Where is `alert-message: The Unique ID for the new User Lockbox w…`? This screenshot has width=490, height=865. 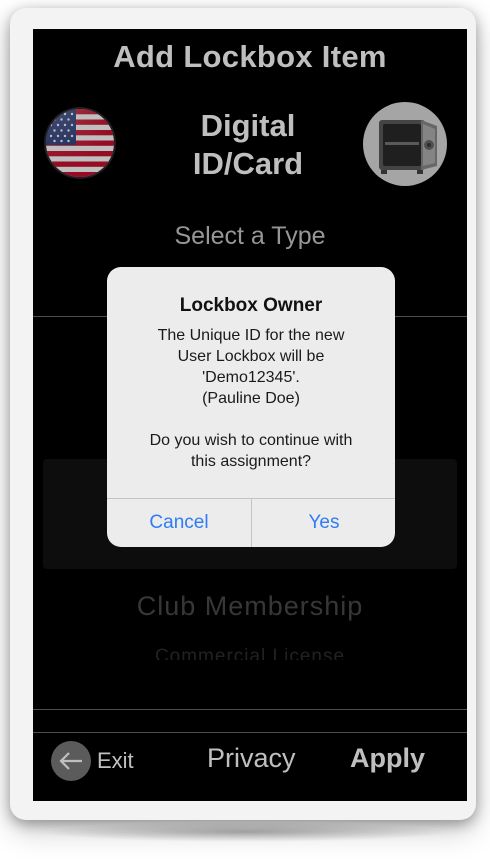 alert-message: The Unique ID for the new User Lockbox w… is located at coordinates (251, 398).